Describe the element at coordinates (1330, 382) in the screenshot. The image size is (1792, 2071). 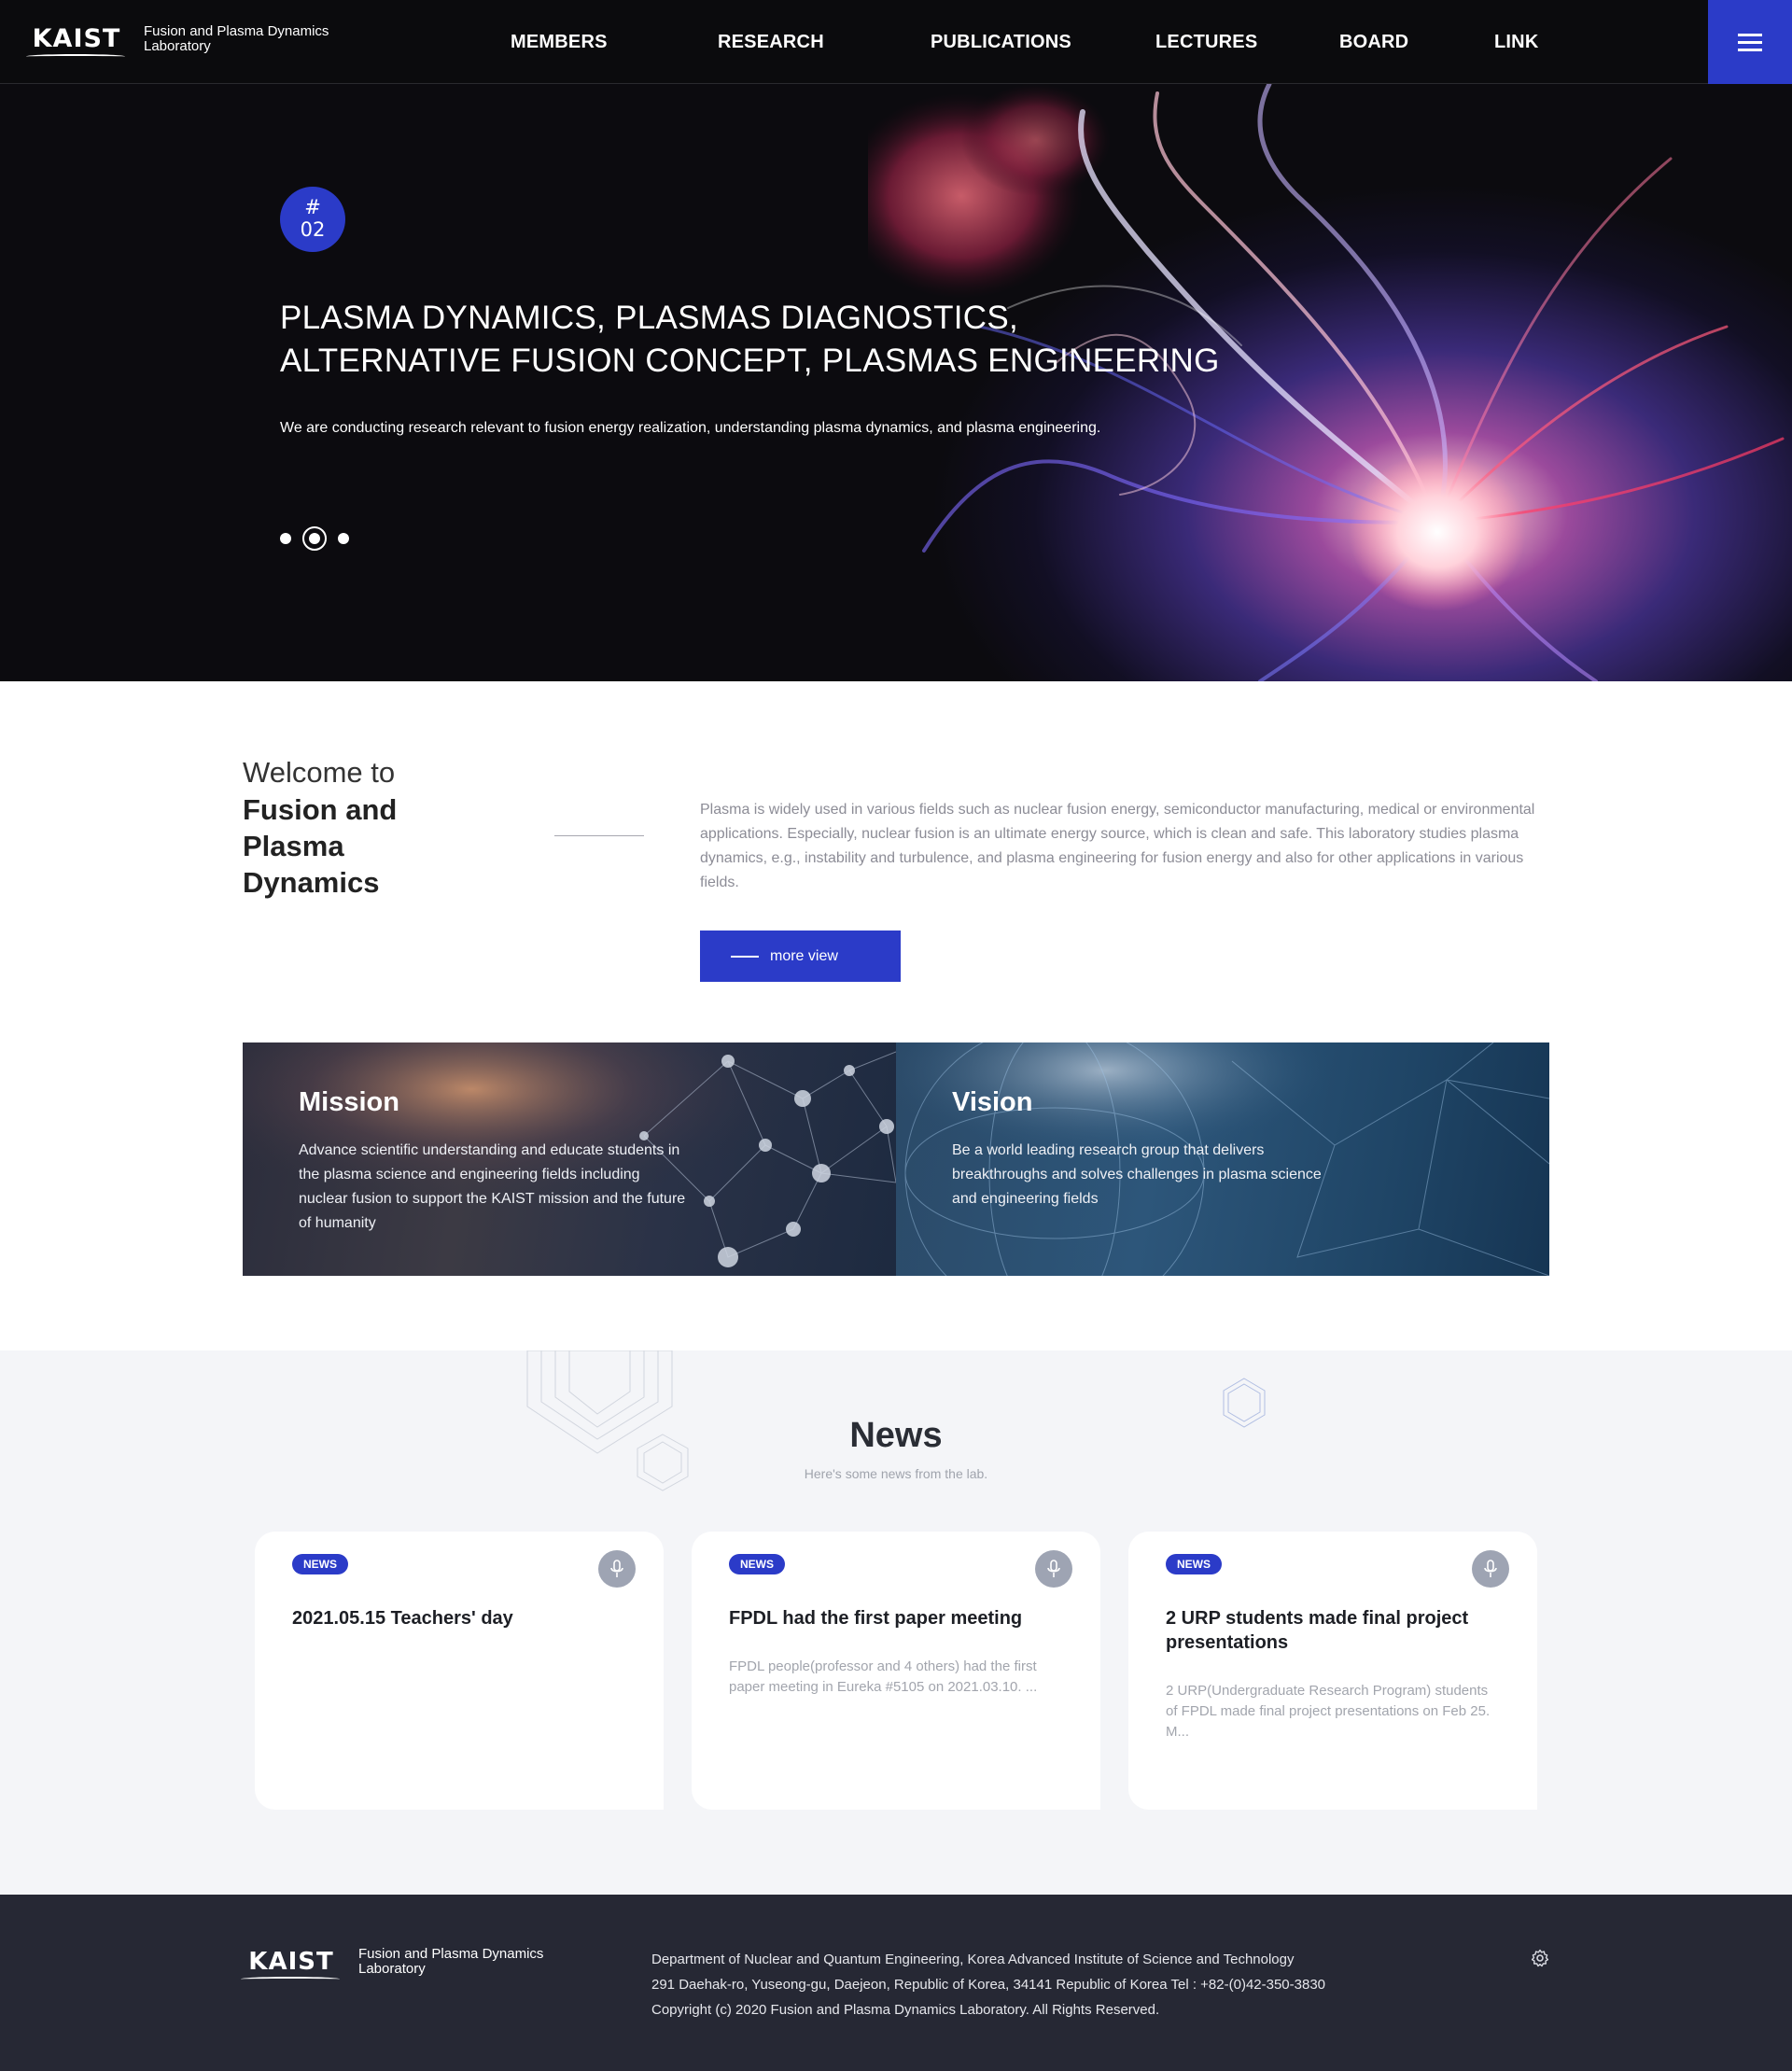
I see `plasma-ball-image` at that location.